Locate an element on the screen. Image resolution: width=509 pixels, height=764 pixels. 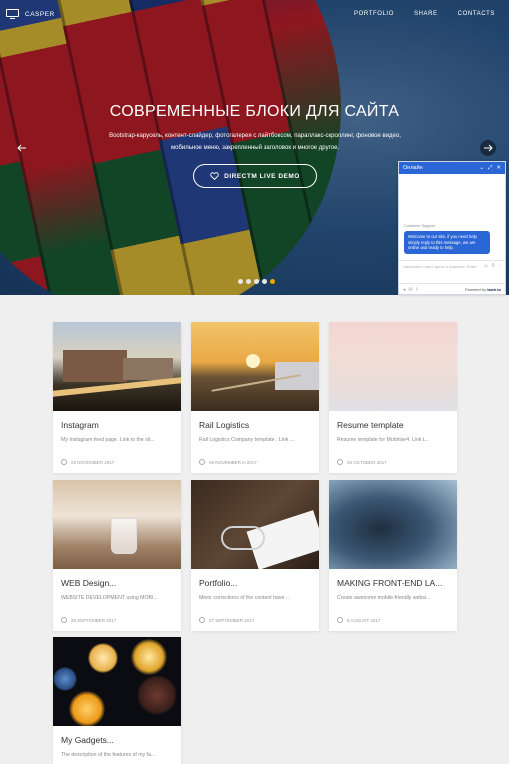
live-demo-button: DIRECTM LIVE DEMO is located at coordinates (255, 176).